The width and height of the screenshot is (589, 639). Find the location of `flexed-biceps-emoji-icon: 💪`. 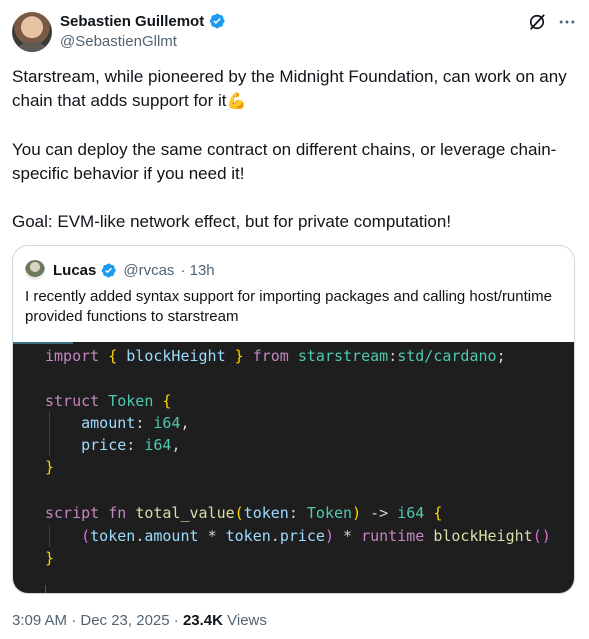

flexed-biceps-emoji-icon: 💪 is located at coordinates (236, 101).